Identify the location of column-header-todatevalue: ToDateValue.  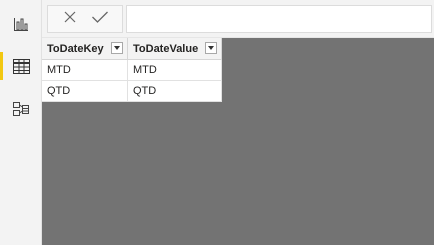
(174, 49).